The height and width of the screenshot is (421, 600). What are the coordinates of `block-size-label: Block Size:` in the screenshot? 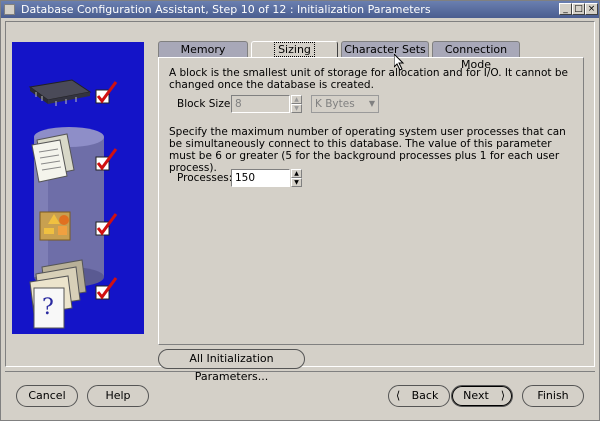 It's located at (205, 104).